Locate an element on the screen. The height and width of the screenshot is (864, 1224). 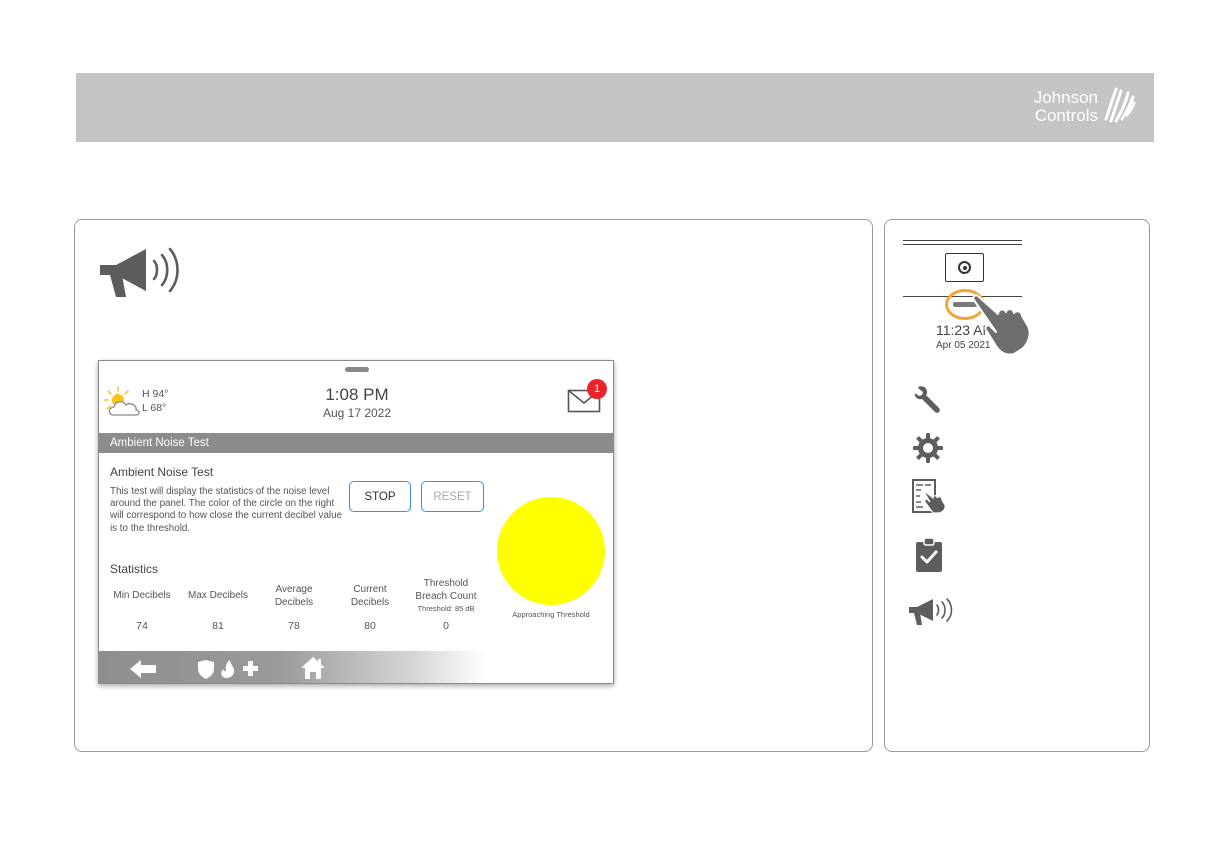
stat-label-line-1: Current is located at coordinates (370, 589).